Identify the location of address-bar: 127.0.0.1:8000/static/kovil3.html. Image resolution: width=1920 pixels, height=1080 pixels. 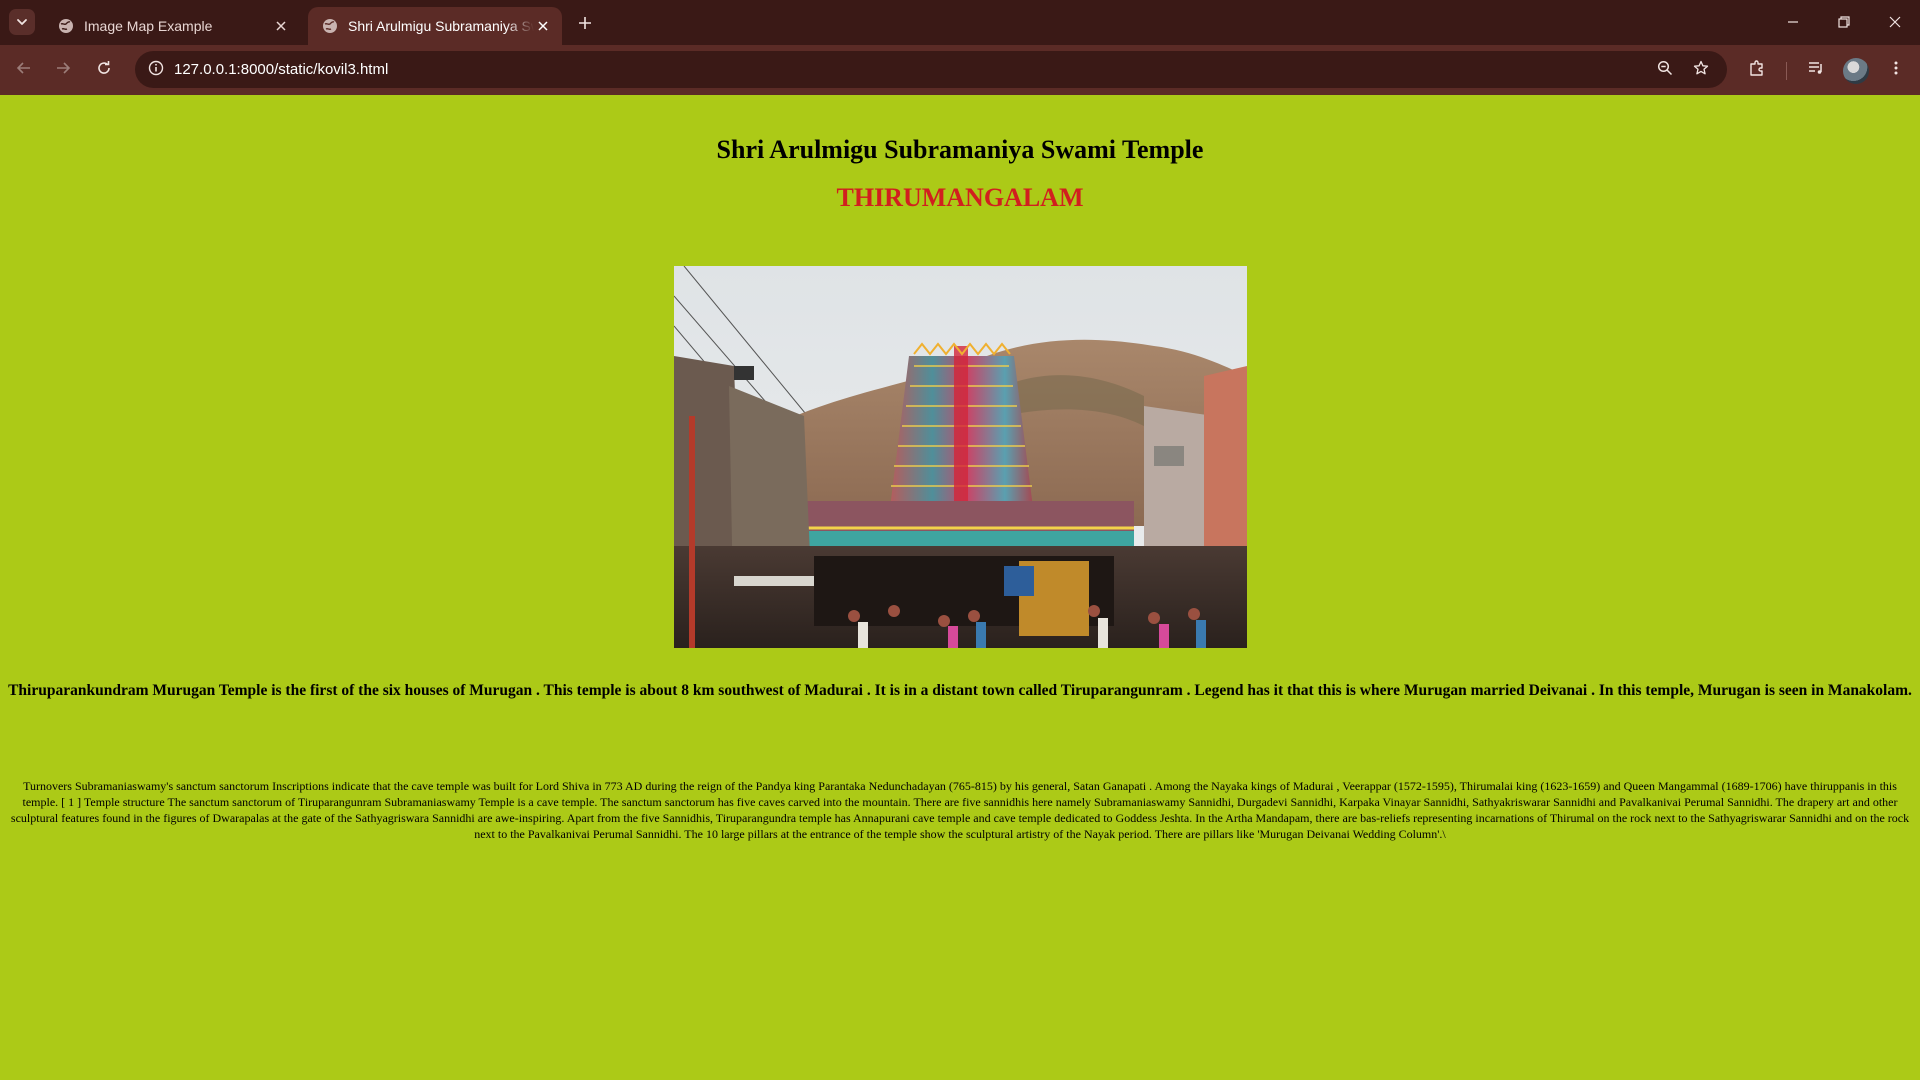
(931, 69).